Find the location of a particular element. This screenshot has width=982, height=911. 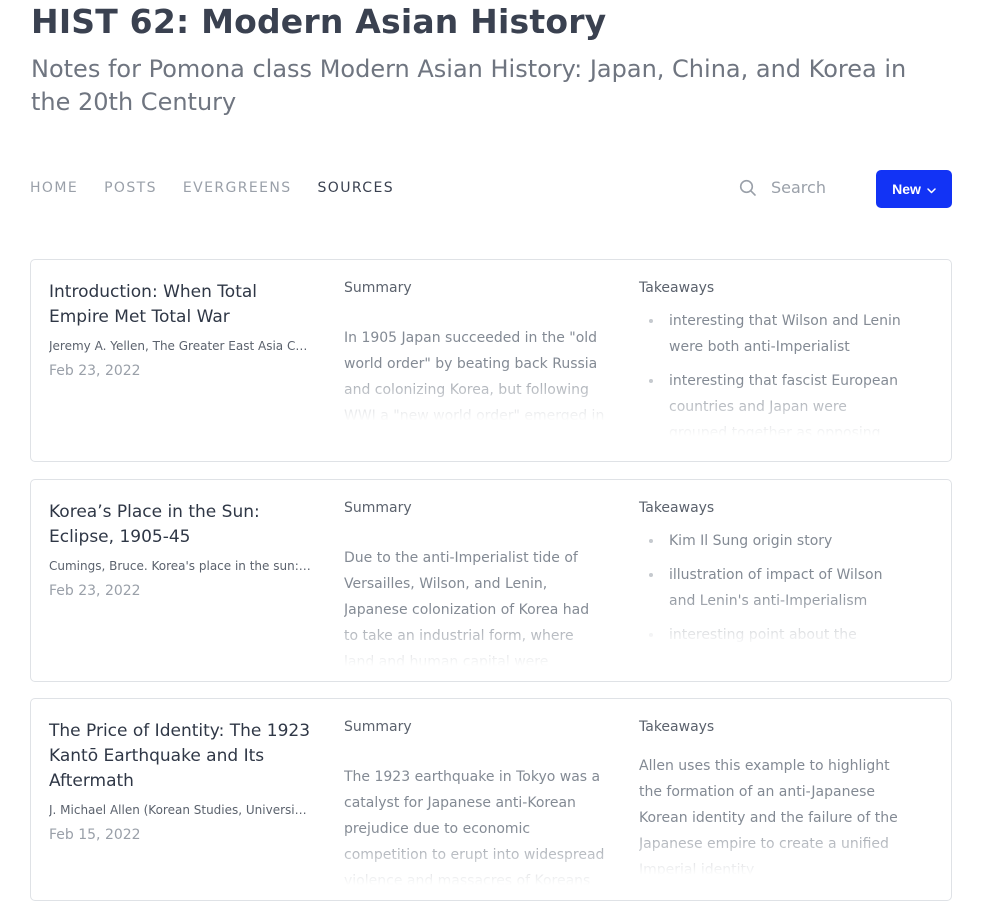

new-button: New is located at coordinates (914, 189).